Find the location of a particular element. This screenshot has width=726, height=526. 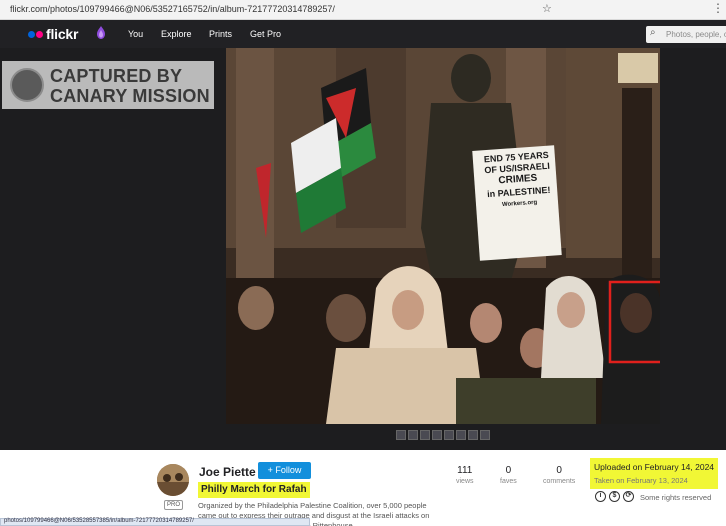

flickr-logo: flickr is located at coordinates (53, 34).